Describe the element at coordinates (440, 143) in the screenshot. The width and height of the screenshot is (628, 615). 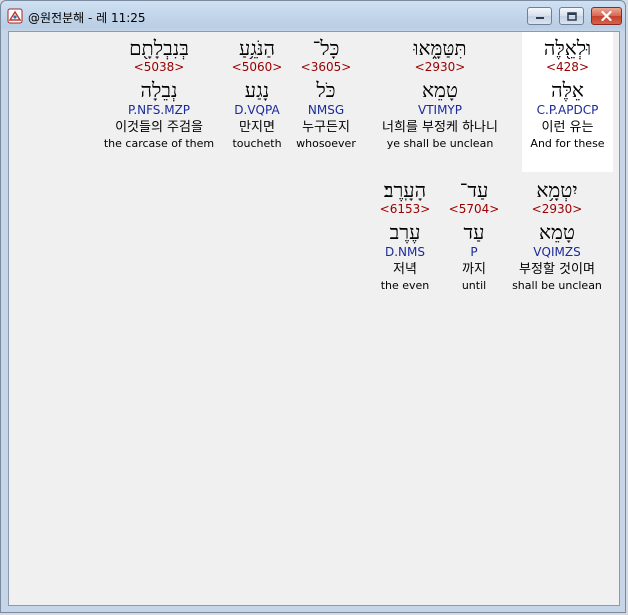
I see `english-gloss: ye shall be unclean` at that location.